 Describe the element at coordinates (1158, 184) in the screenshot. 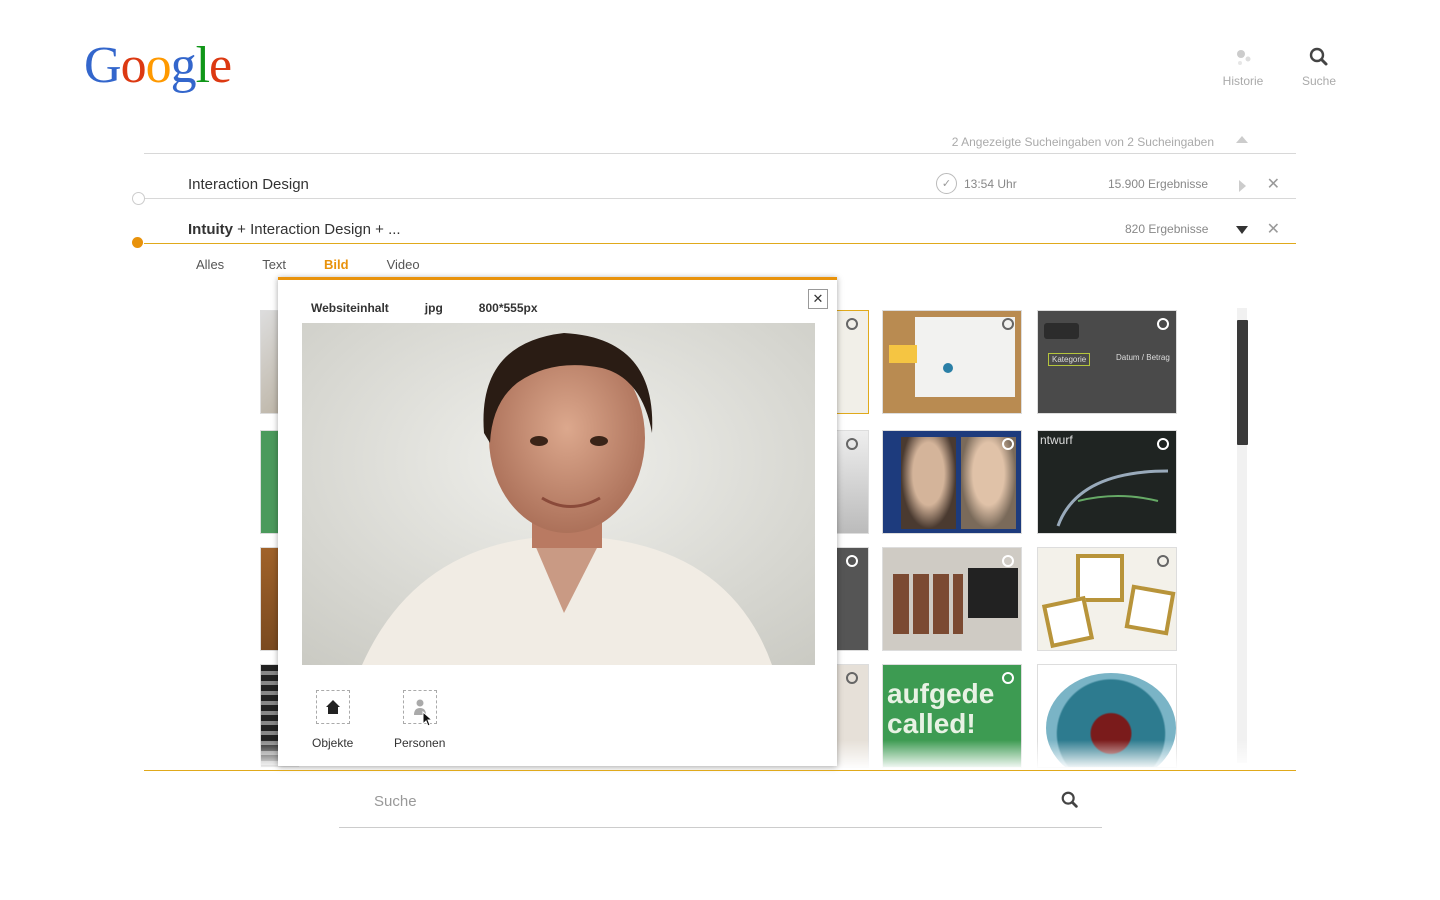

I see `history-results: 15.900 Ergebnisse` at that location.